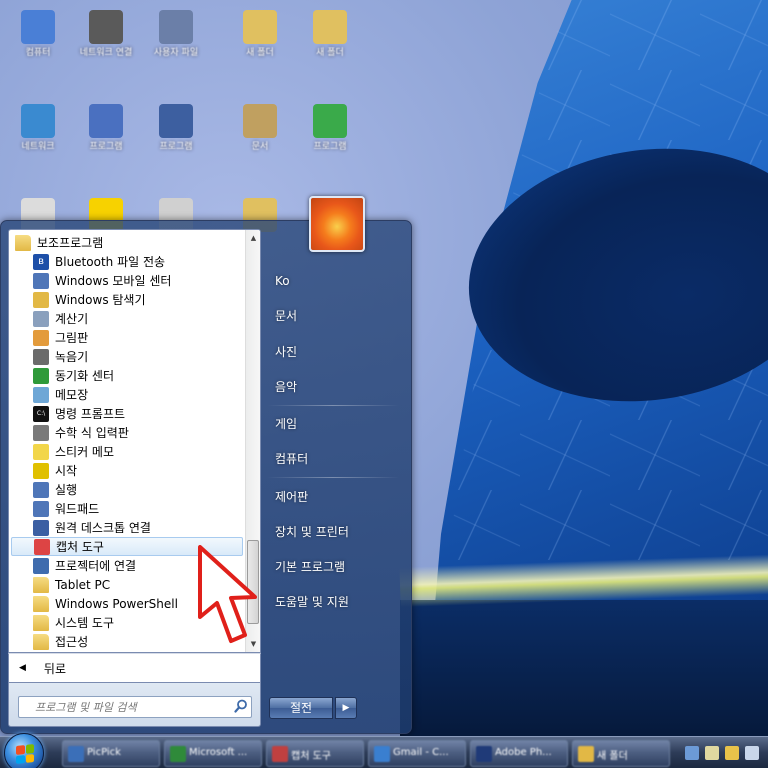 Image resolution: width=768 pixels, height=768 pixels. Describe the element at coordinates (106, 39) in the screenshot. I see `icon-network: 네트워크 연결` at that location.